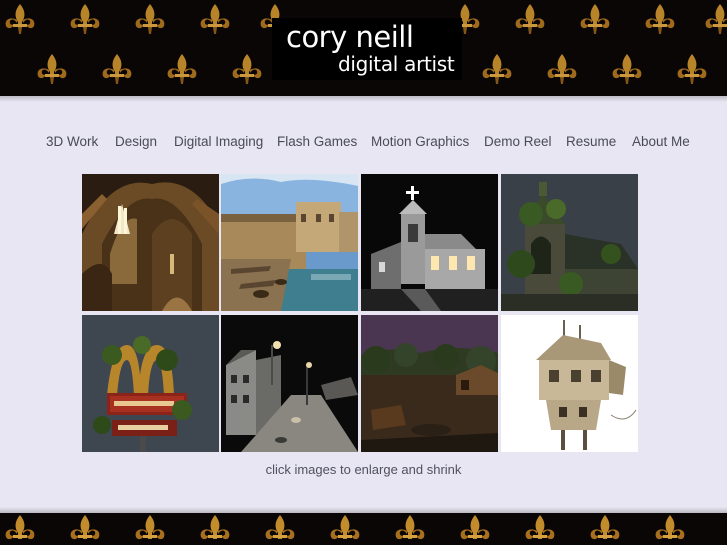 The width and height of the screenshot is (727, 545). I want to click on waterfront-image, so click(289, 242).